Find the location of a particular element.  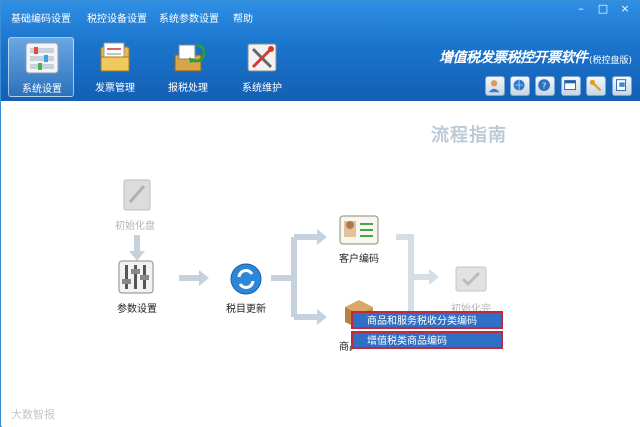

user-button is located at coordinates (495, 86).